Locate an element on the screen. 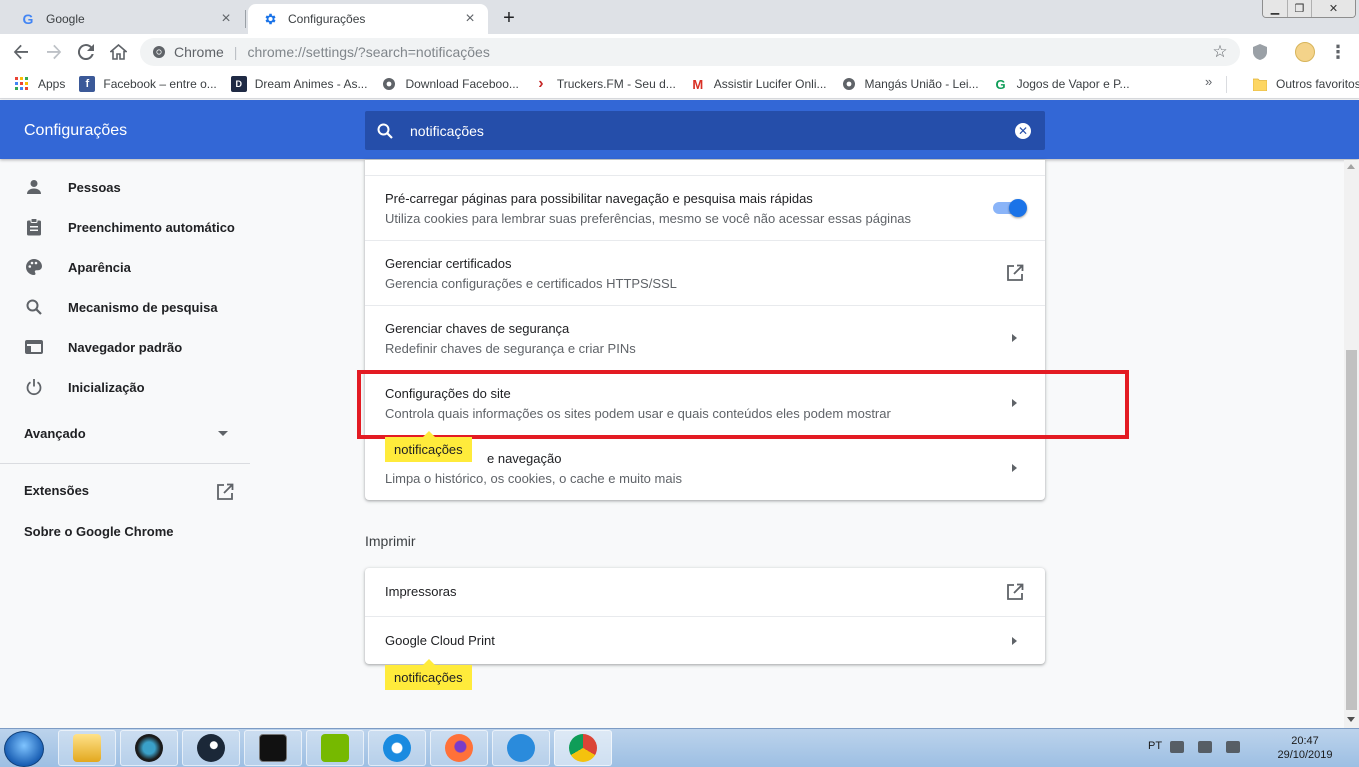 The height and width of the screenshot is (767, 1359). chrome-icon is located at coordinates (583, 748).